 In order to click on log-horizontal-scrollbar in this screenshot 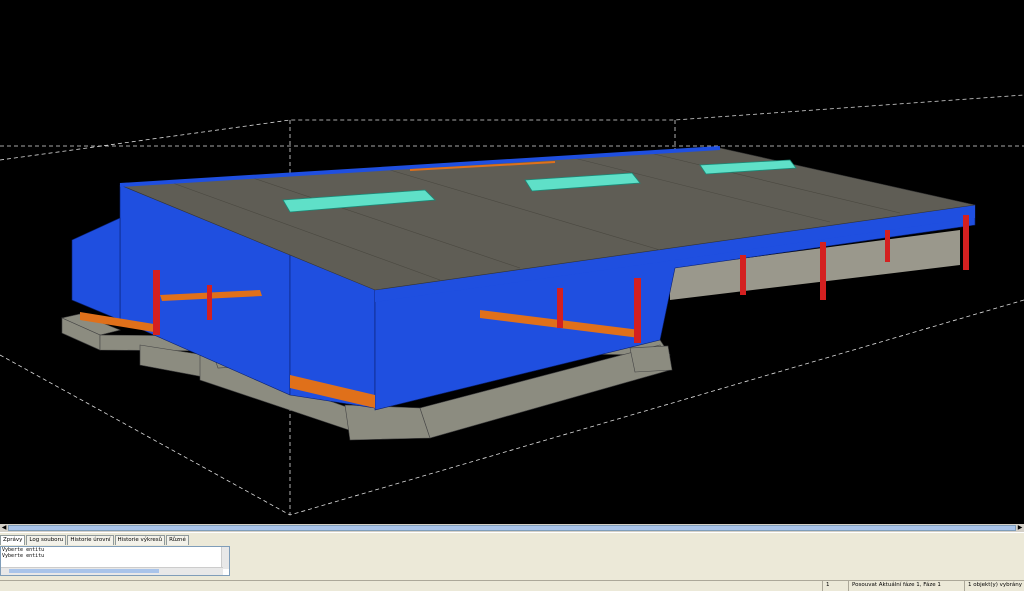, I will do `click(112, 571)`.